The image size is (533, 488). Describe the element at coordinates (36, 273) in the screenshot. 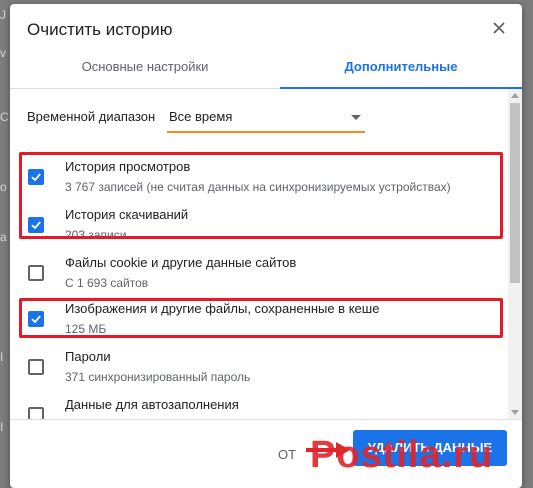

I see `checkbox-cookies` at that location.